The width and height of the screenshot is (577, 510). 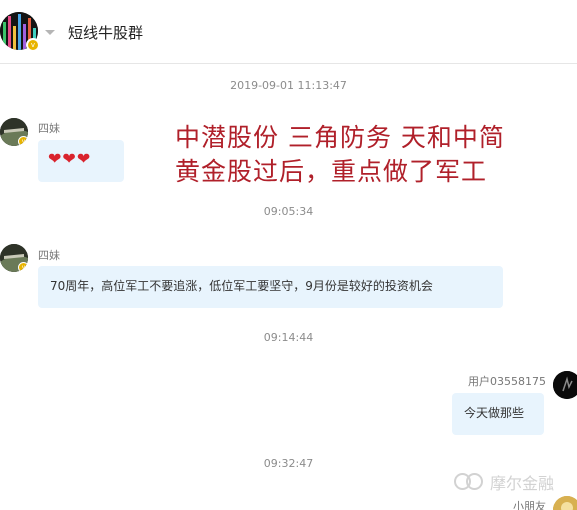 What do you see at coordinates (106, 33) in the screenshot?
I see `group-title: 短线牛股群` at bounding box center [106, 33].